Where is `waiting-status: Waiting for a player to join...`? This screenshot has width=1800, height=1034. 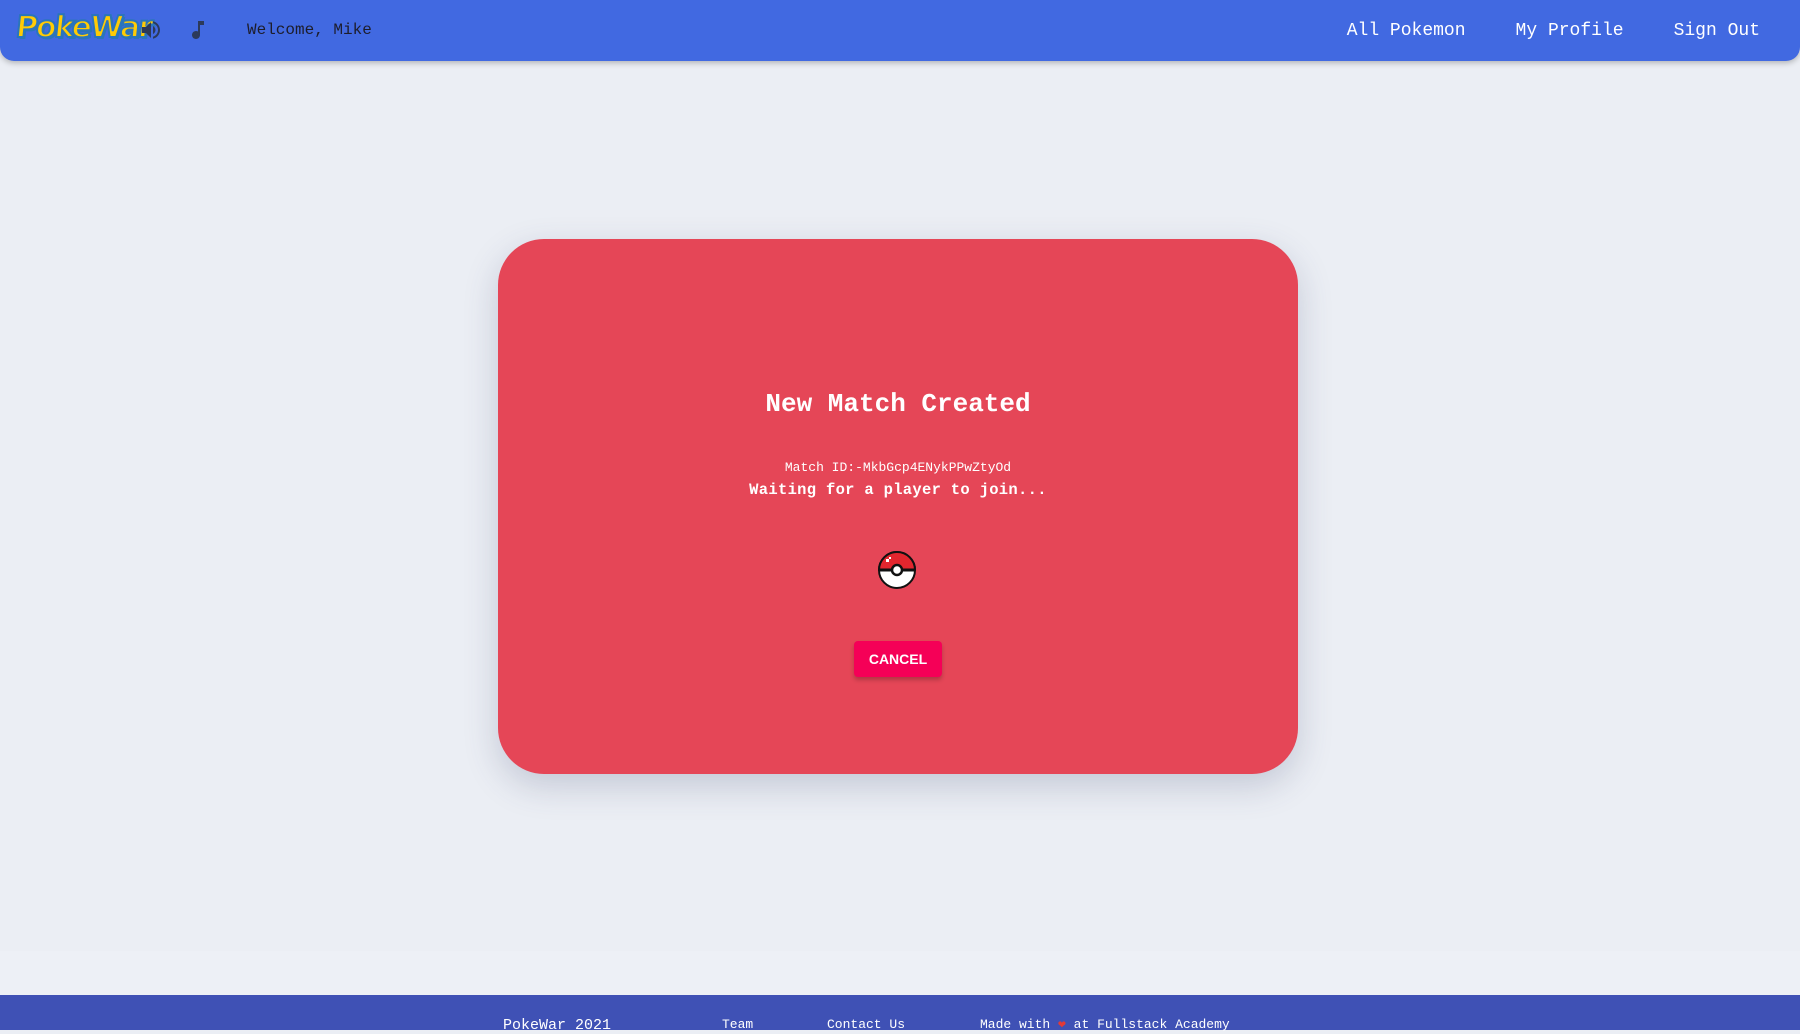 waiting-status: Waiting for a player to join... is located at coordinates (898, 490).